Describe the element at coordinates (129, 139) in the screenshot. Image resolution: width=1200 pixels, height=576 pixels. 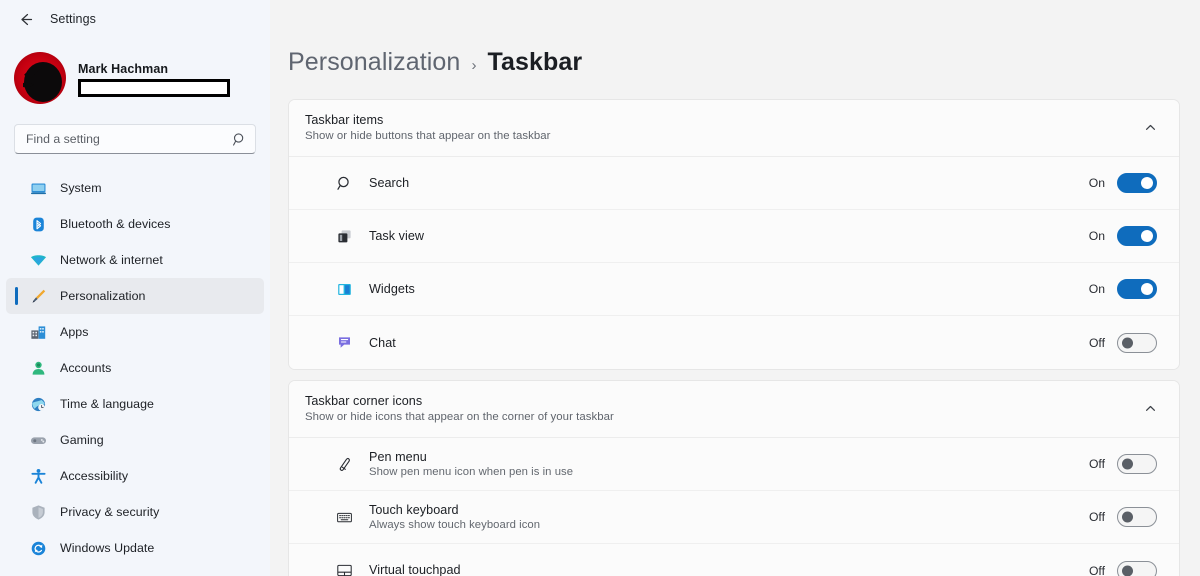
I see `search-input` at that location.